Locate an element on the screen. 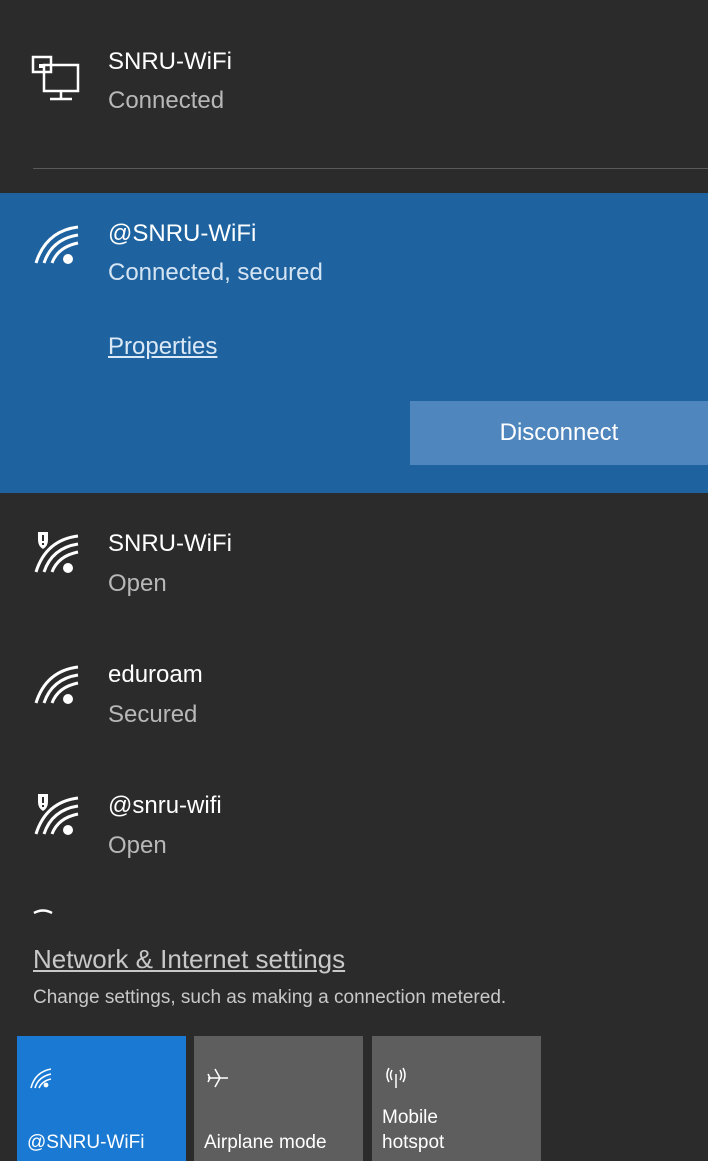  mobile-hotspot-icon is located at coordinates (396, 1077).